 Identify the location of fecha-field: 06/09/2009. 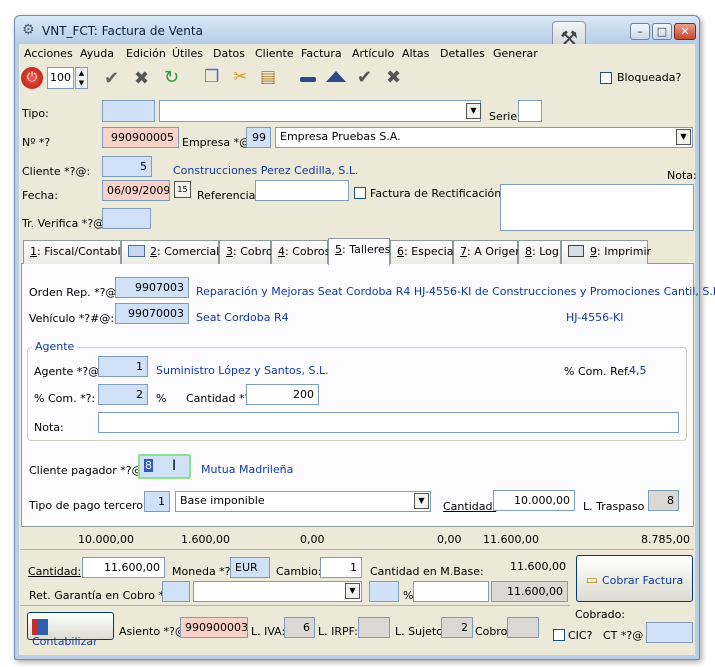
(136, 190).